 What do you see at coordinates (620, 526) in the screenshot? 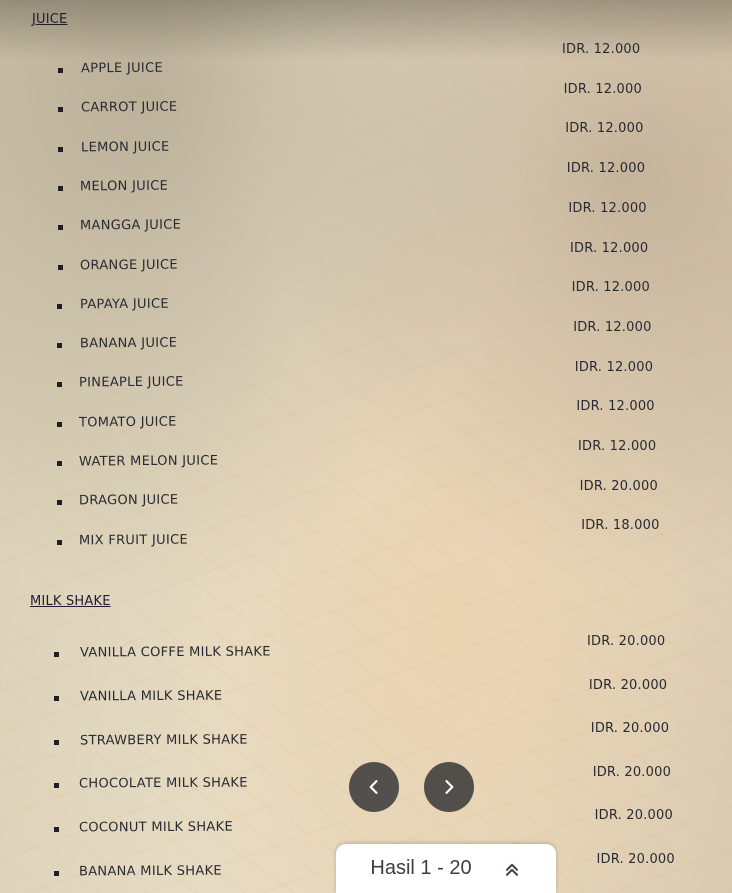
I see `menu-item-price: IDR. 18.000` at bounding box center [620, 526].